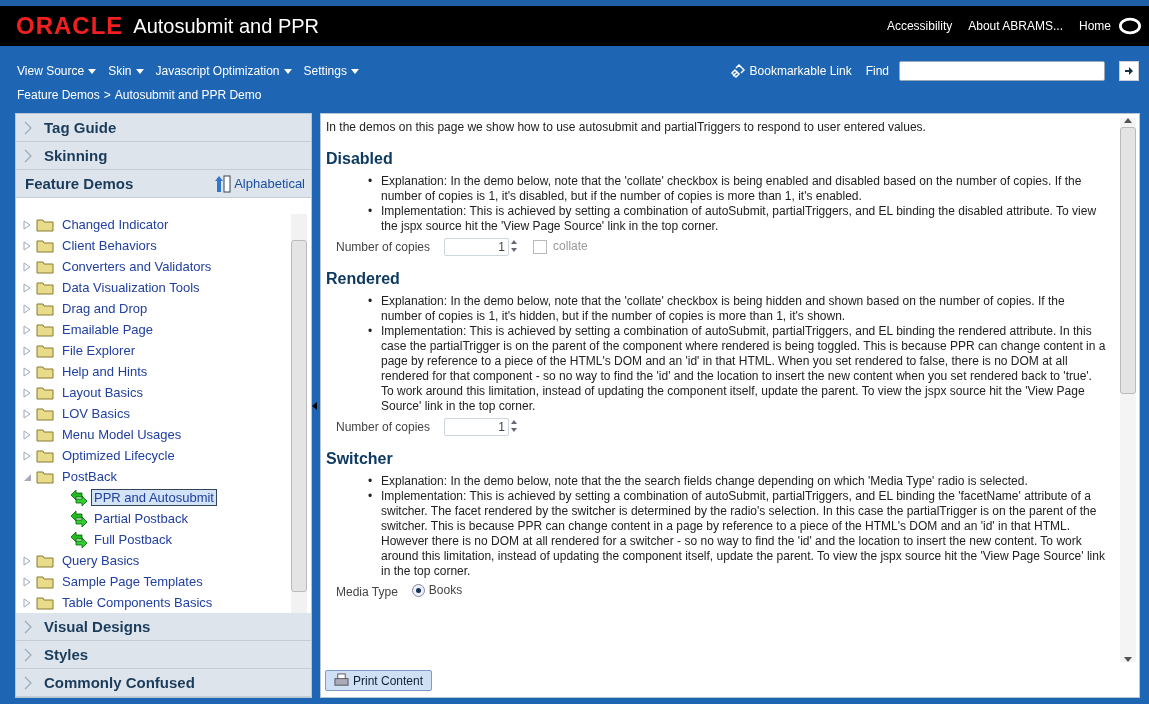 This screenshot has height=704, width=1149. What do you see at coordinates (141, 518) in the screenshot?
I see `tree-item: Partial Postback` at bounding box center [141, 518].